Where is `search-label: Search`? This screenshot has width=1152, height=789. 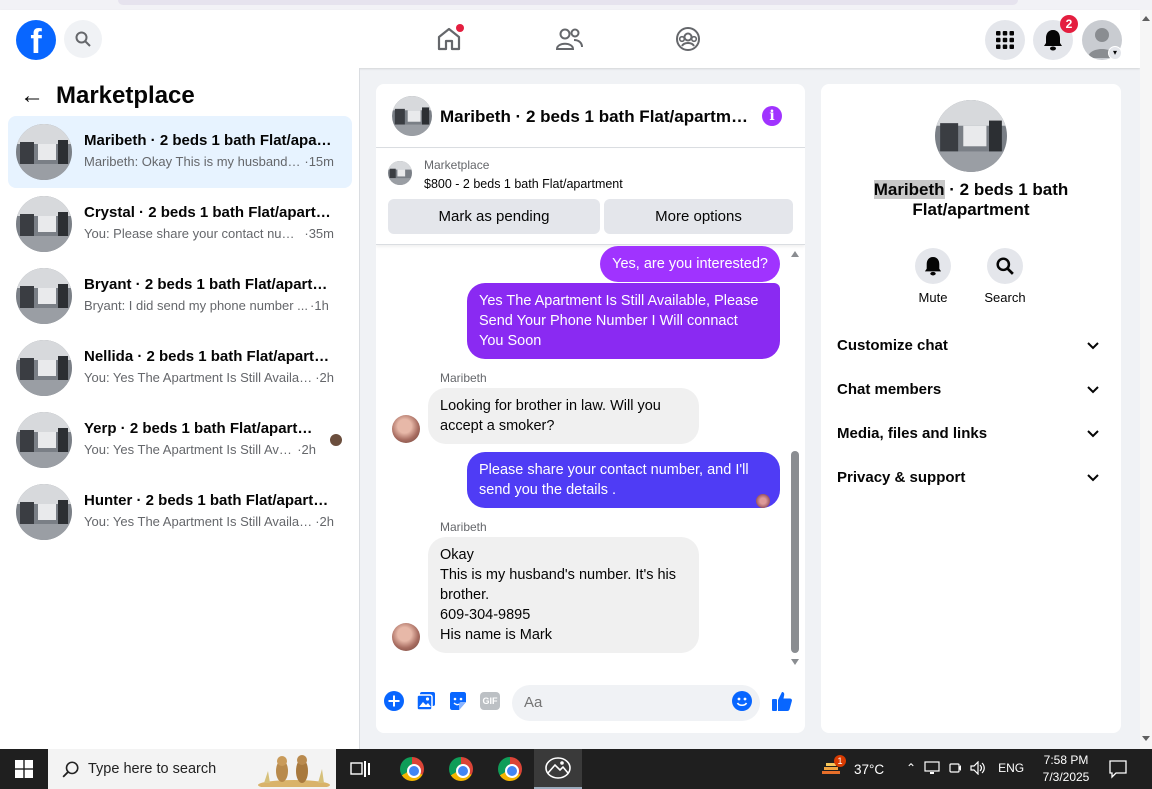 search-label: Search is located at coordinates (1005, 297).